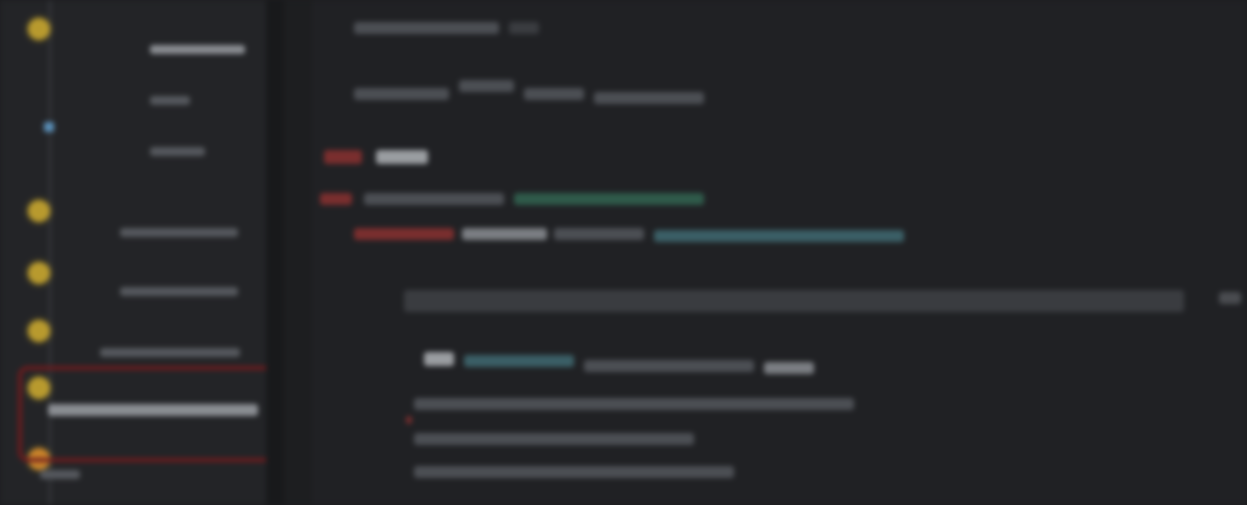  I want to click on file-icon, so click(49, 127).